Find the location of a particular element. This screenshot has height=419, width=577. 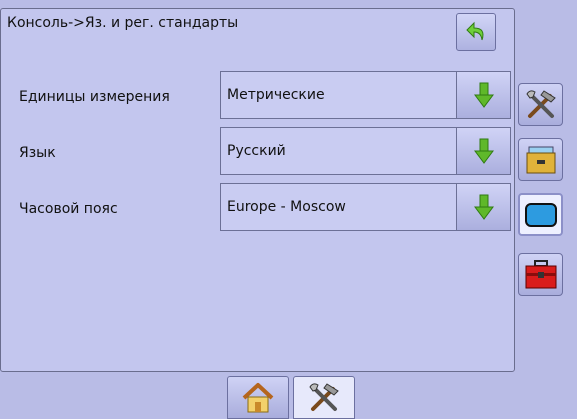

timezone-dropdown: Europe - Moscow is located at coordinates (365, 207).